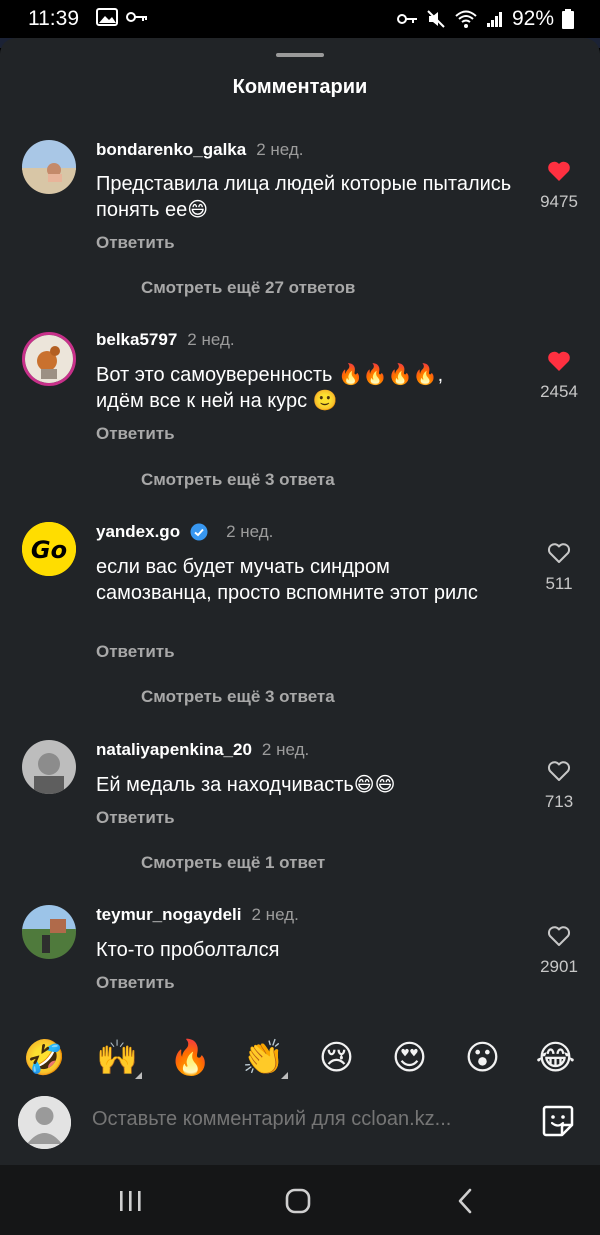 The image size is (600, 1235). Describe the element at coordinates (485, 19) in the screenshot. I see `status-right-icons: 92%` at that location.